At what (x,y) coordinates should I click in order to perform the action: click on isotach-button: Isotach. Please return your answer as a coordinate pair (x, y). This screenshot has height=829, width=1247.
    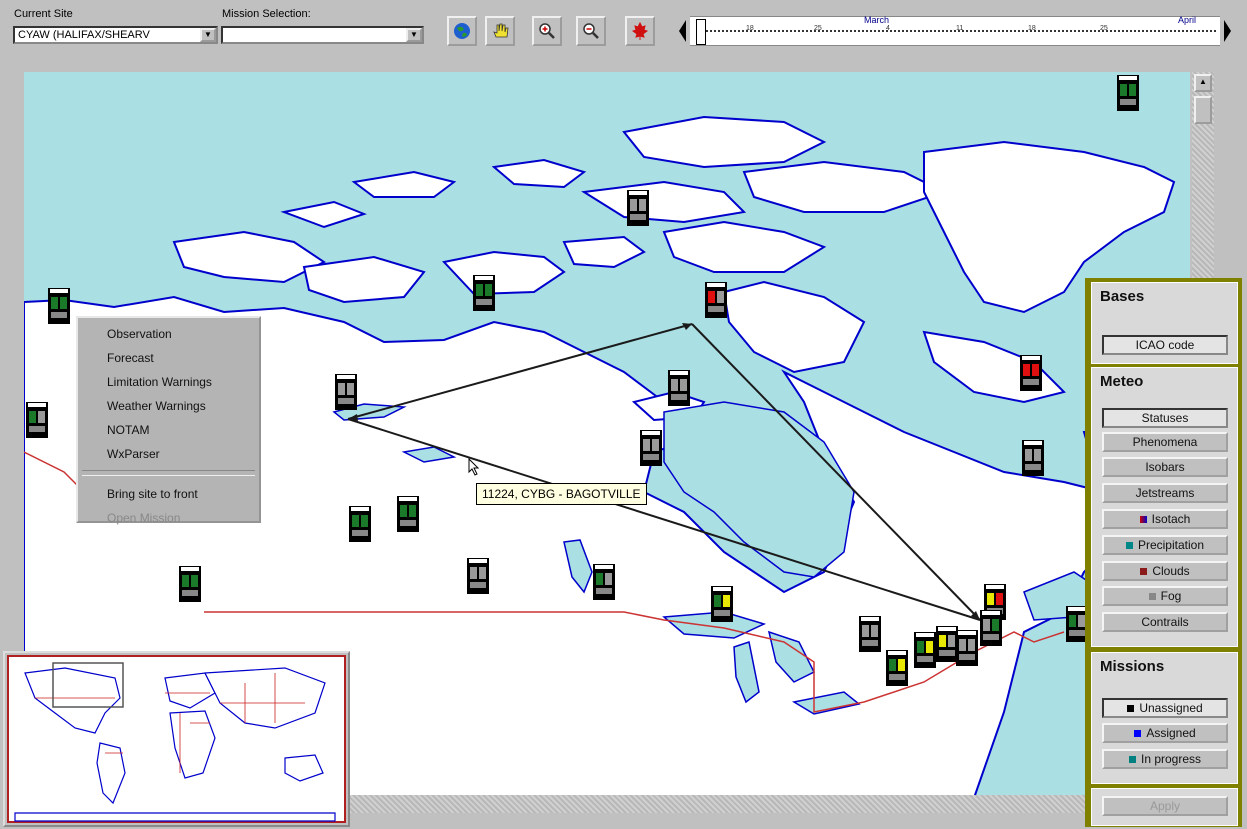
    Looking at the image, I should click on (1165, 519).